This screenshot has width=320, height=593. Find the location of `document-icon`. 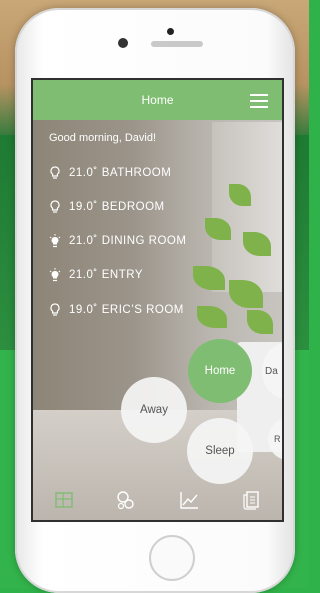

document-icon is located at coordinates (251, 500).